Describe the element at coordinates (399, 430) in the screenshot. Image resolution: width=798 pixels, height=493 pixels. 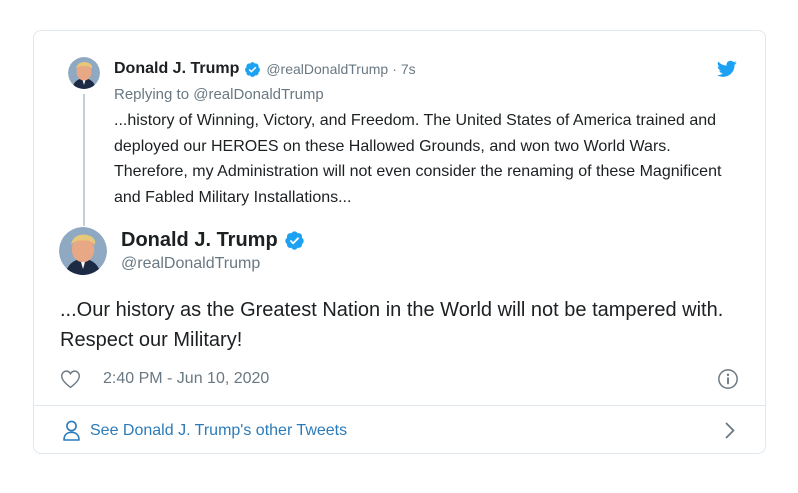
I see `other-tweets-link: See Donald J. Trump's other Tweets` at that location.